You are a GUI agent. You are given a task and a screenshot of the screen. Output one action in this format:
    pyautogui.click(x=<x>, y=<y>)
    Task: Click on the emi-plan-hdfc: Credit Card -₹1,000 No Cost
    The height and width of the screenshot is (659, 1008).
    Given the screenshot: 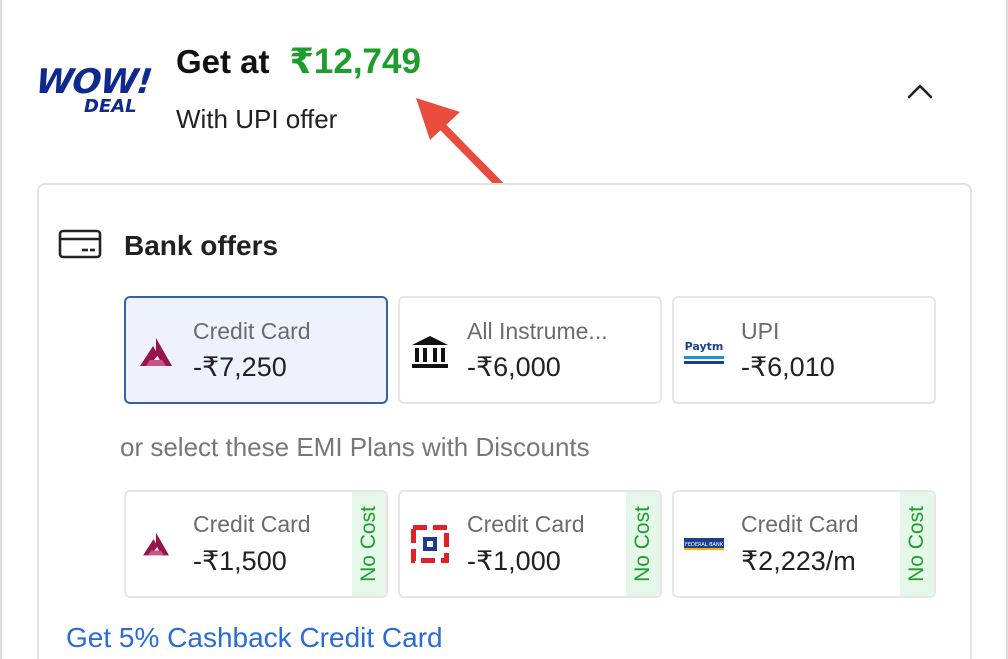 What is the action you would take?
    pyautogui.click(x=530, y=544)
    